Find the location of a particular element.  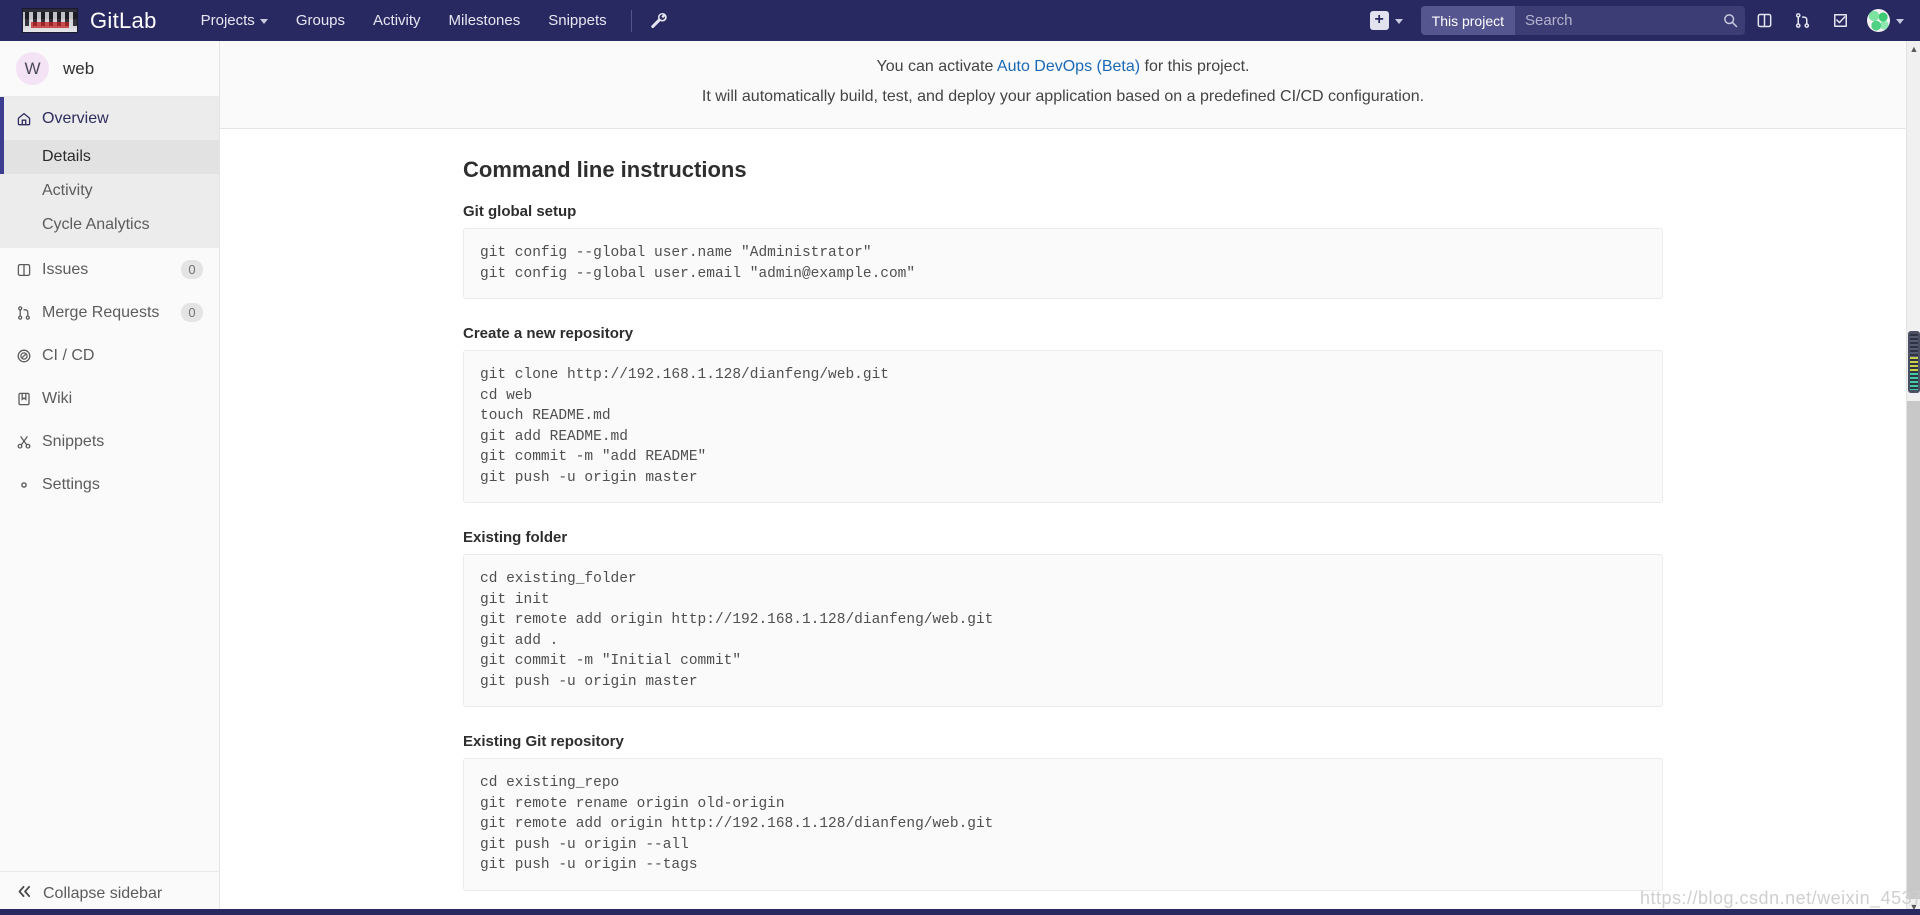

sidebar-item-cycle-analytics: Cycle Analytics is located at coordinates (109, 225).